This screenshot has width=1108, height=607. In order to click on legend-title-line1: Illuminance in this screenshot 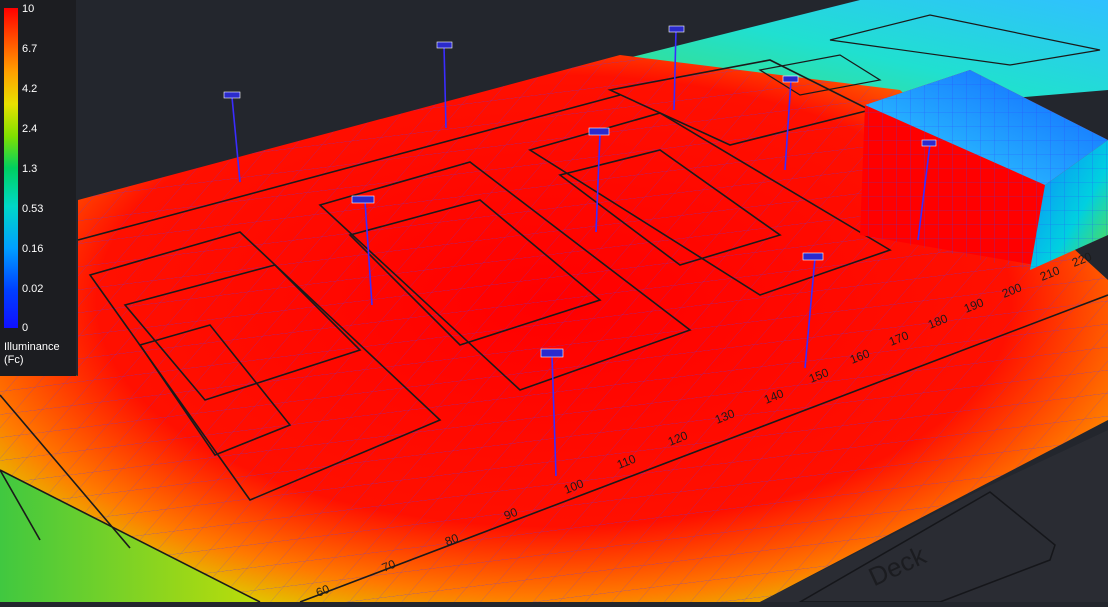, I will do `click(32, 347)`.